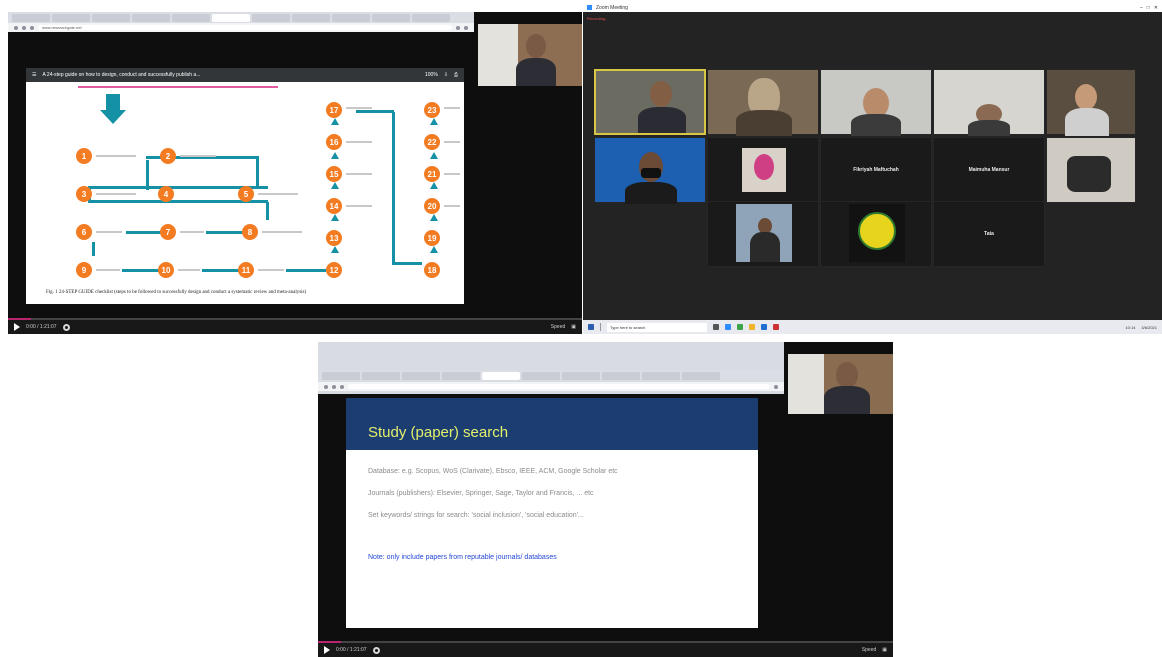  What do you see at coordinates (432, 238) in the screenshot?
I see `step-badge: 19` at bounding box center [432, 238].